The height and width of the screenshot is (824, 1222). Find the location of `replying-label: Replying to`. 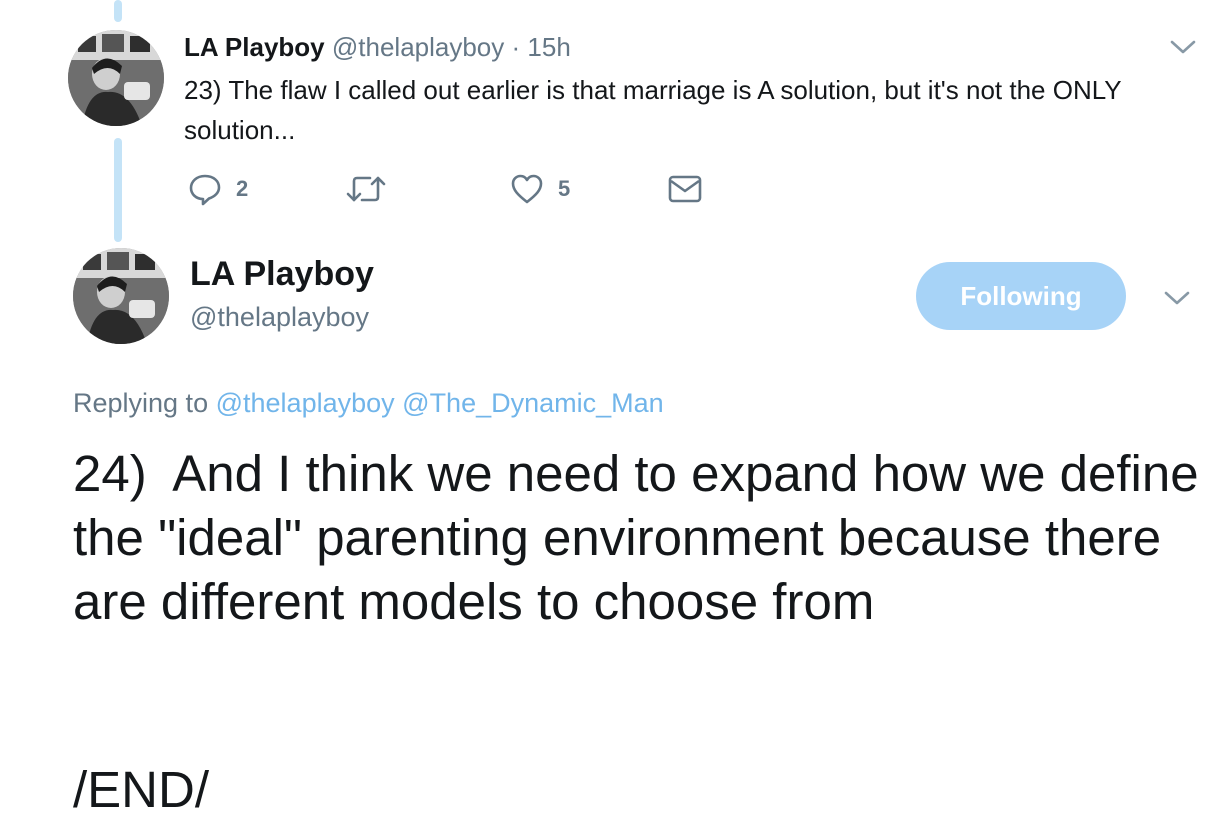

replying-label: Replying to is located at coordinates (141, 403).